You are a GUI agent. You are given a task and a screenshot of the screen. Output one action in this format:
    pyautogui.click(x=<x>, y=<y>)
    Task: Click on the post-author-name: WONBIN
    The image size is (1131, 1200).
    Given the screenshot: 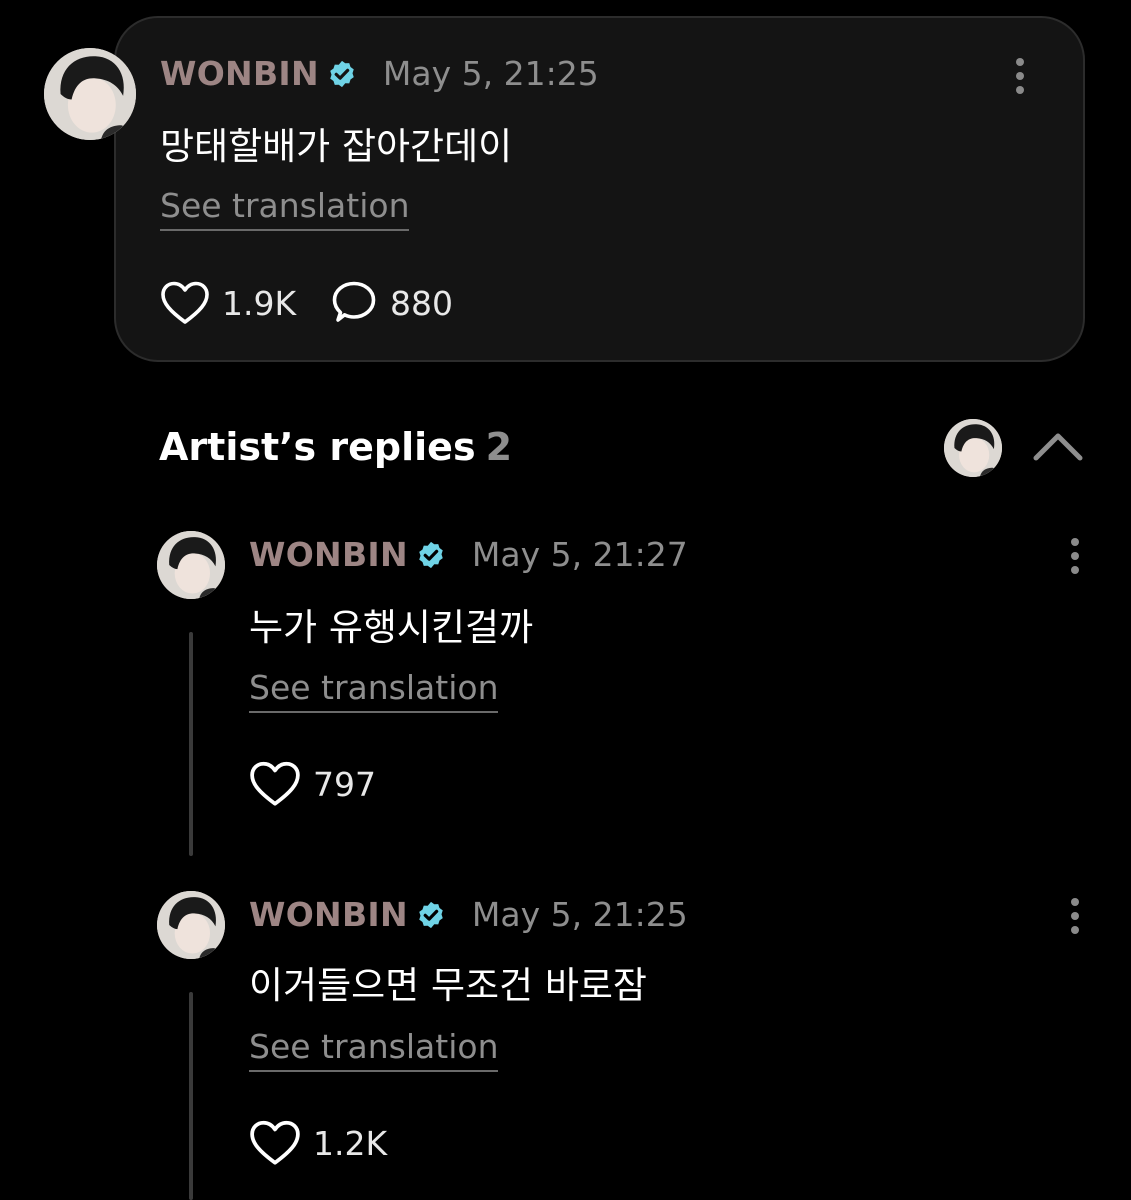 What is the action you would take?
    pyautogui.click(x=239, y=73)
    